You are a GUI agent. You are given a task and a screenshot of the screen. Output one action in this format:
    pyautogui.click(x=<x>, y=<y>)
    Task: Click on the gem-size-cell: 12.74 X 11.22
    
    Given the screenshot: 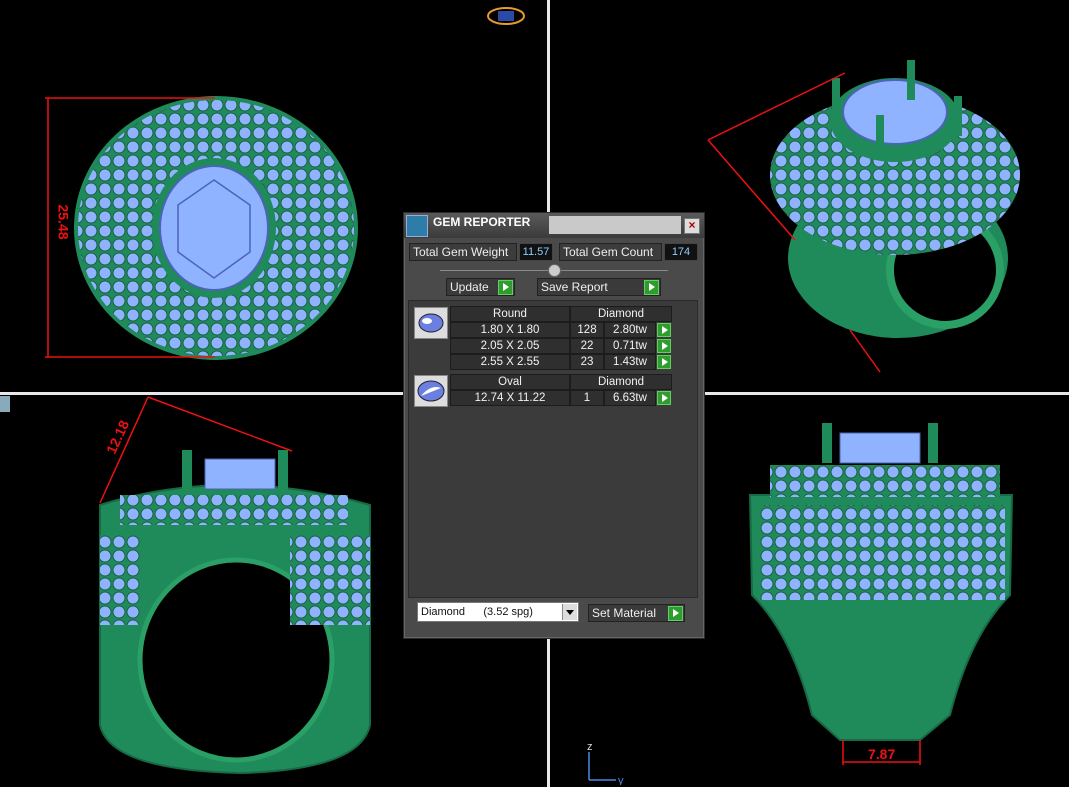 What is the action you would take?
    pyautogui.click(x=510, y=398)
    